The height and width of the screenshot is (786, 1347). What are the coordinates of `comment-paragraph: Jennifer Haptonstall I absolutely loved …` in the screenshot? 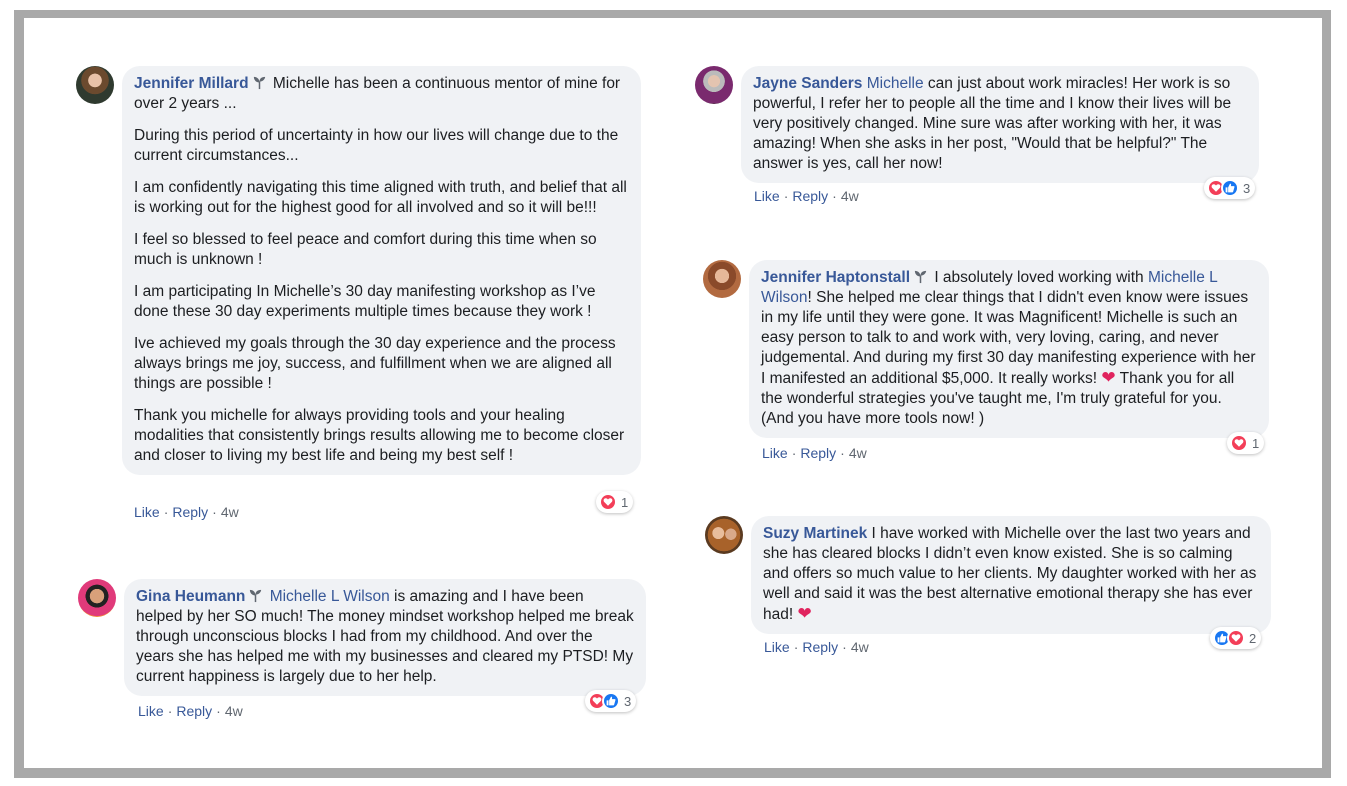 It's located at (1009, 348).